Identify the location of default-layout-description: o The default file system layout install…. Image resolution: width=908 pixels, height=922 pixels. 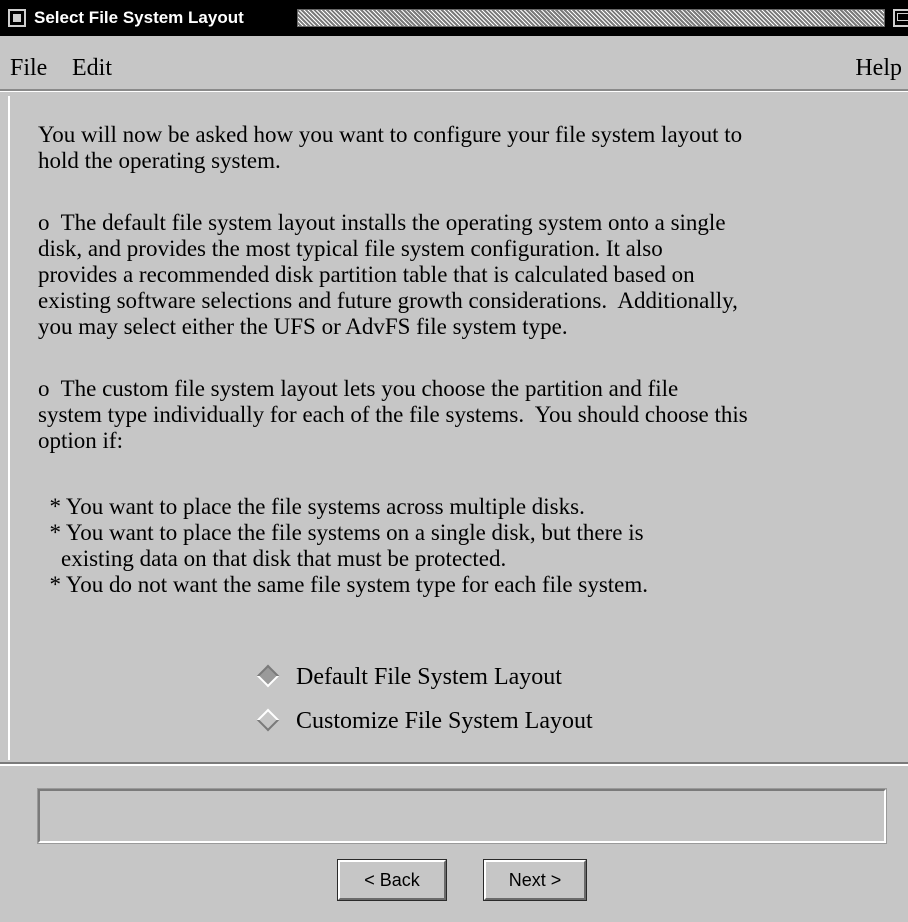
(388, 274).